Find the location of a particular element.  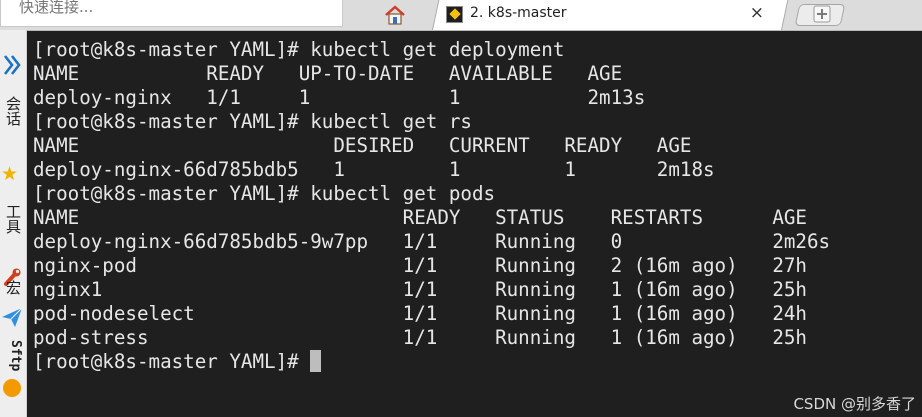

terminal-cursor is located at coordinates (316, 361).